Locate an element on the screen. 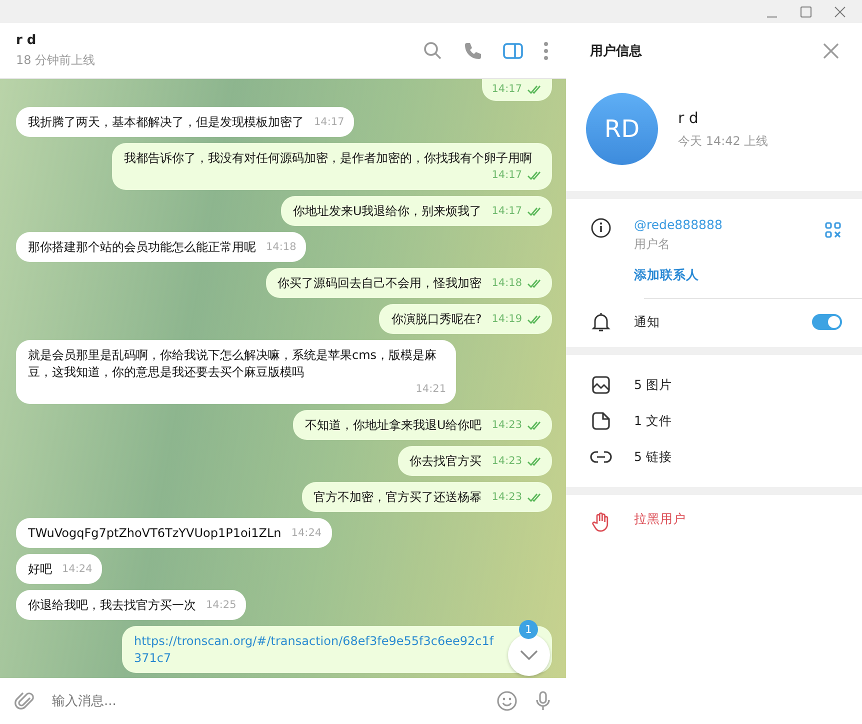 The width and height of the screenshot is (862, 724). last-seen-status: 18 分钟前上线 is located at coordinates (56, 60).